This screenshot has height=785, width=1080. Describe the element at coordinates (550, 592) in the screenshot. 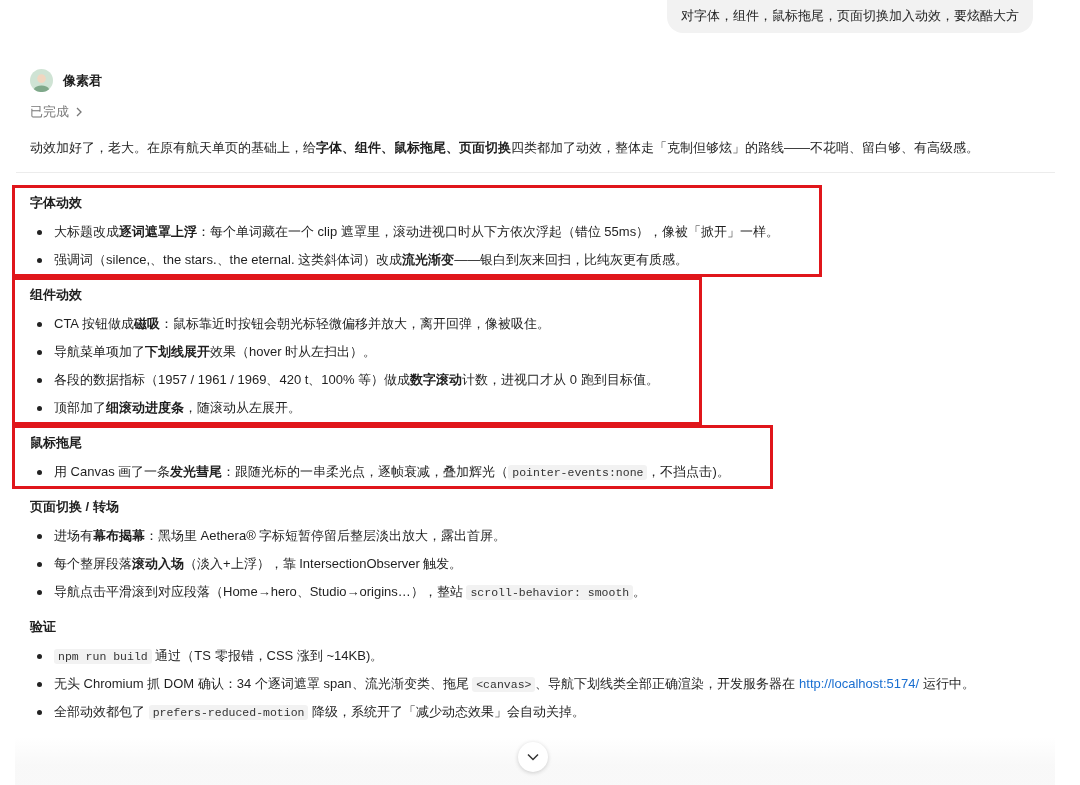

I see `inline-code: scroll-behavior: smooth` at that location.